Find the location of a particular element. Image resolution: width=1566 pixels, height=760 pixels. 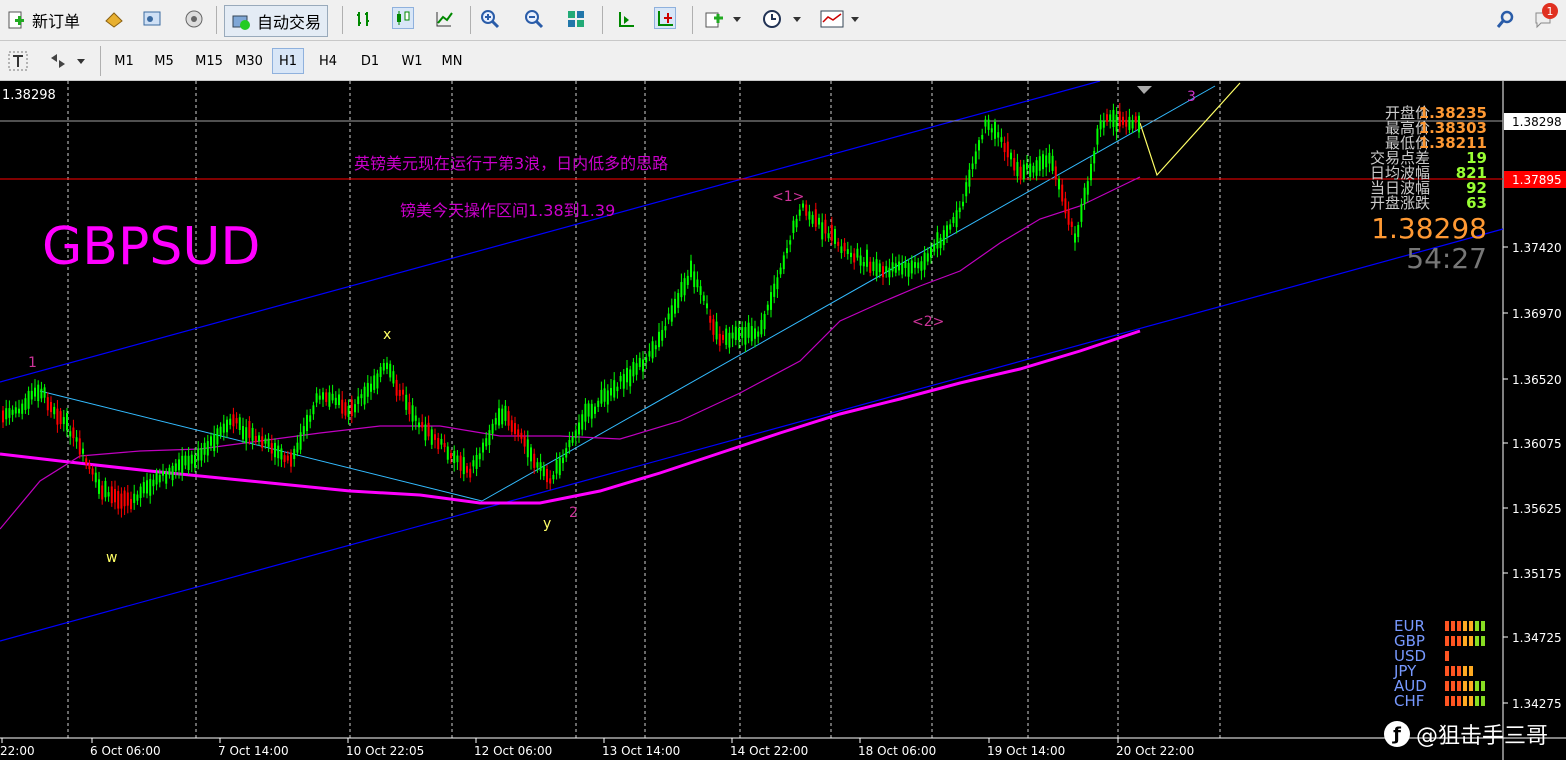

chart-shift-marker is located at coordinates (1144, 90).